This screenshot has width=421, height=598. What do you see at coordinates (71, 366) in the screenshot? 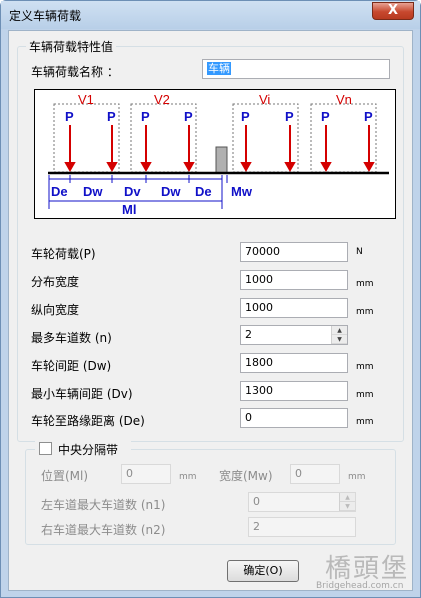
I see `wheel-spacing-label: 车轮间距 (Dw)` at bounding box center [71, 366].